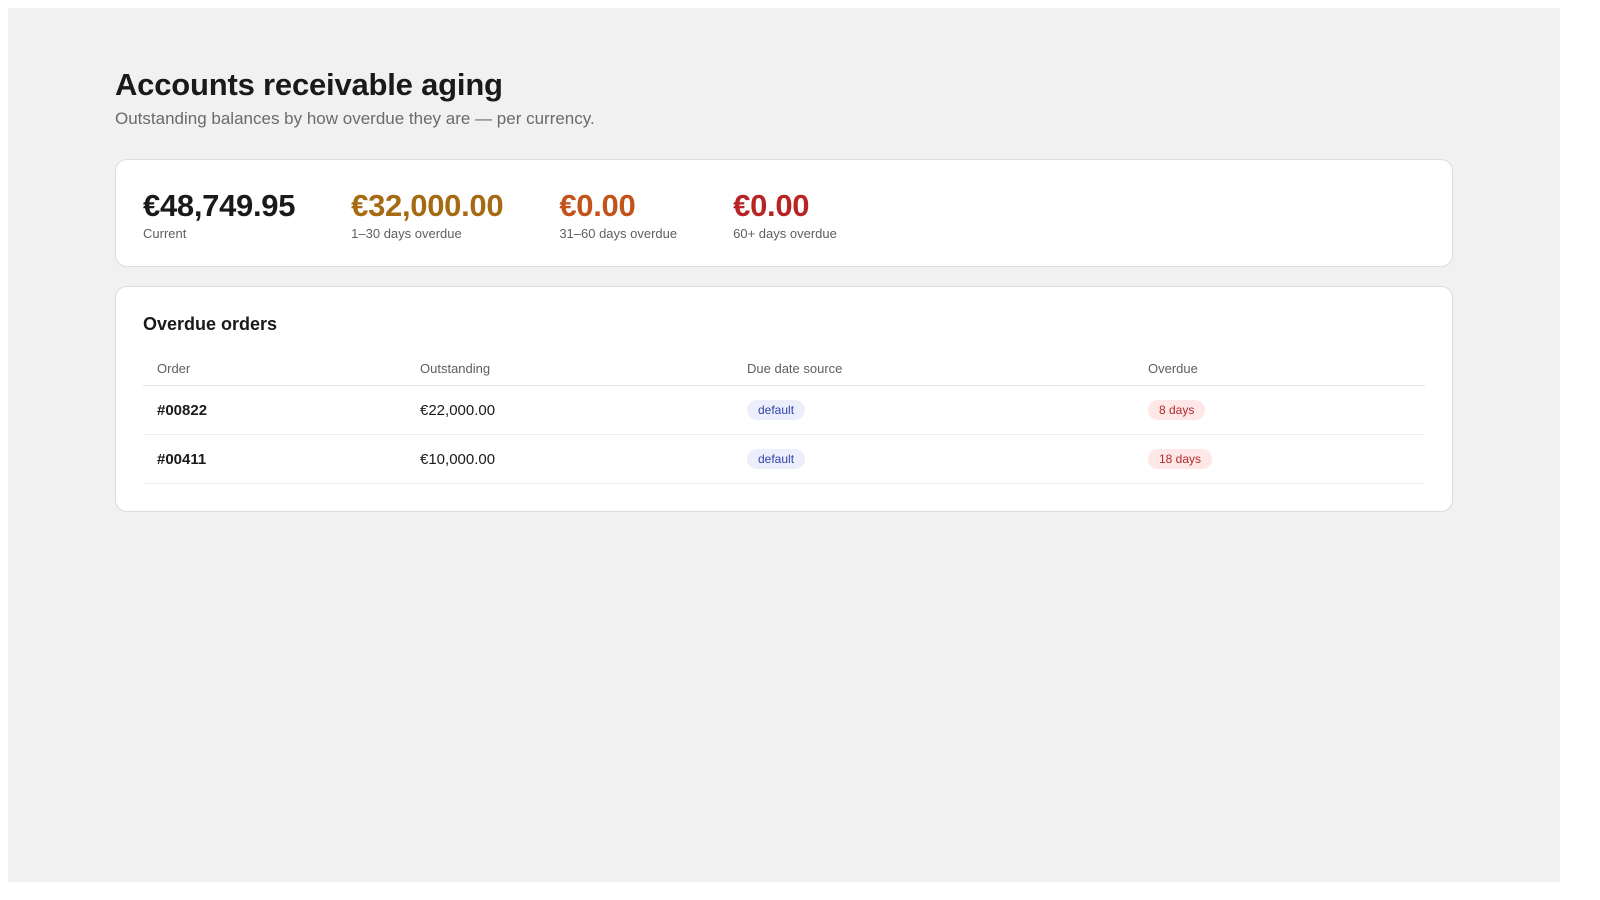 This screenshot has width=1600, height=900. Describe the element at coordinates (569, 459) in the screenshot. I see `outstanding-amount: €10,000.00` at that location.